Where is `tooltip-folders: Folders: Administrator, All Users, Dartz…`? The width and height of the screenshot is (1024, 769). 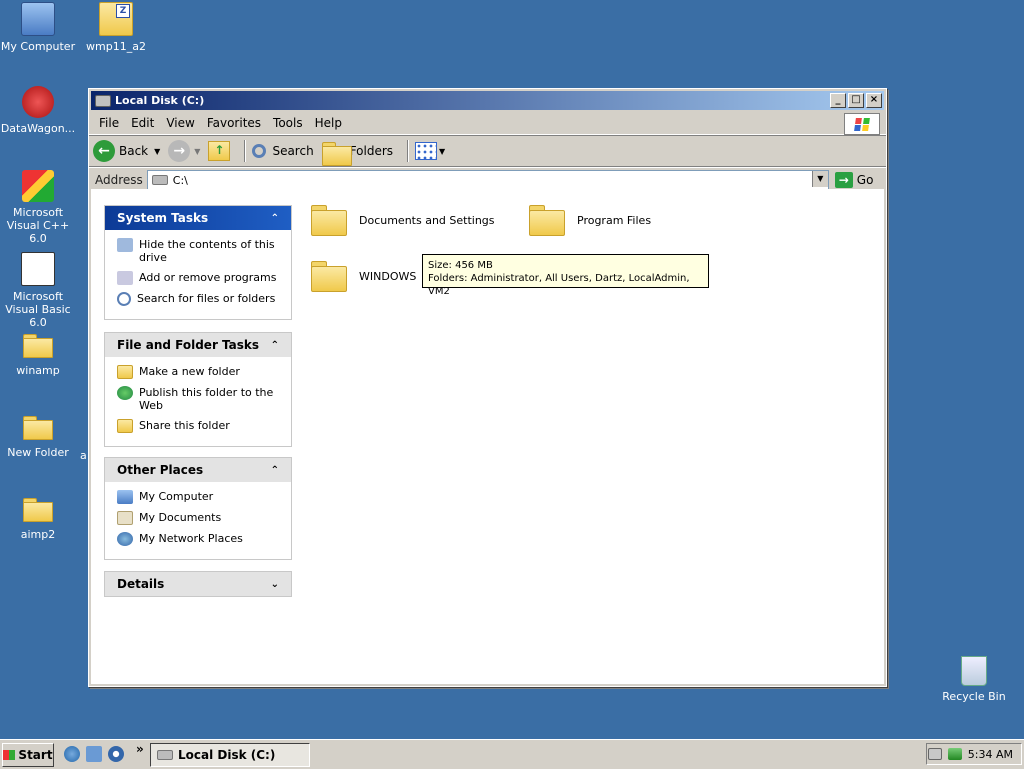 tooltip-folders: Folders: Administrator, All Users, Dartz… is located at coordinates (559, 285).